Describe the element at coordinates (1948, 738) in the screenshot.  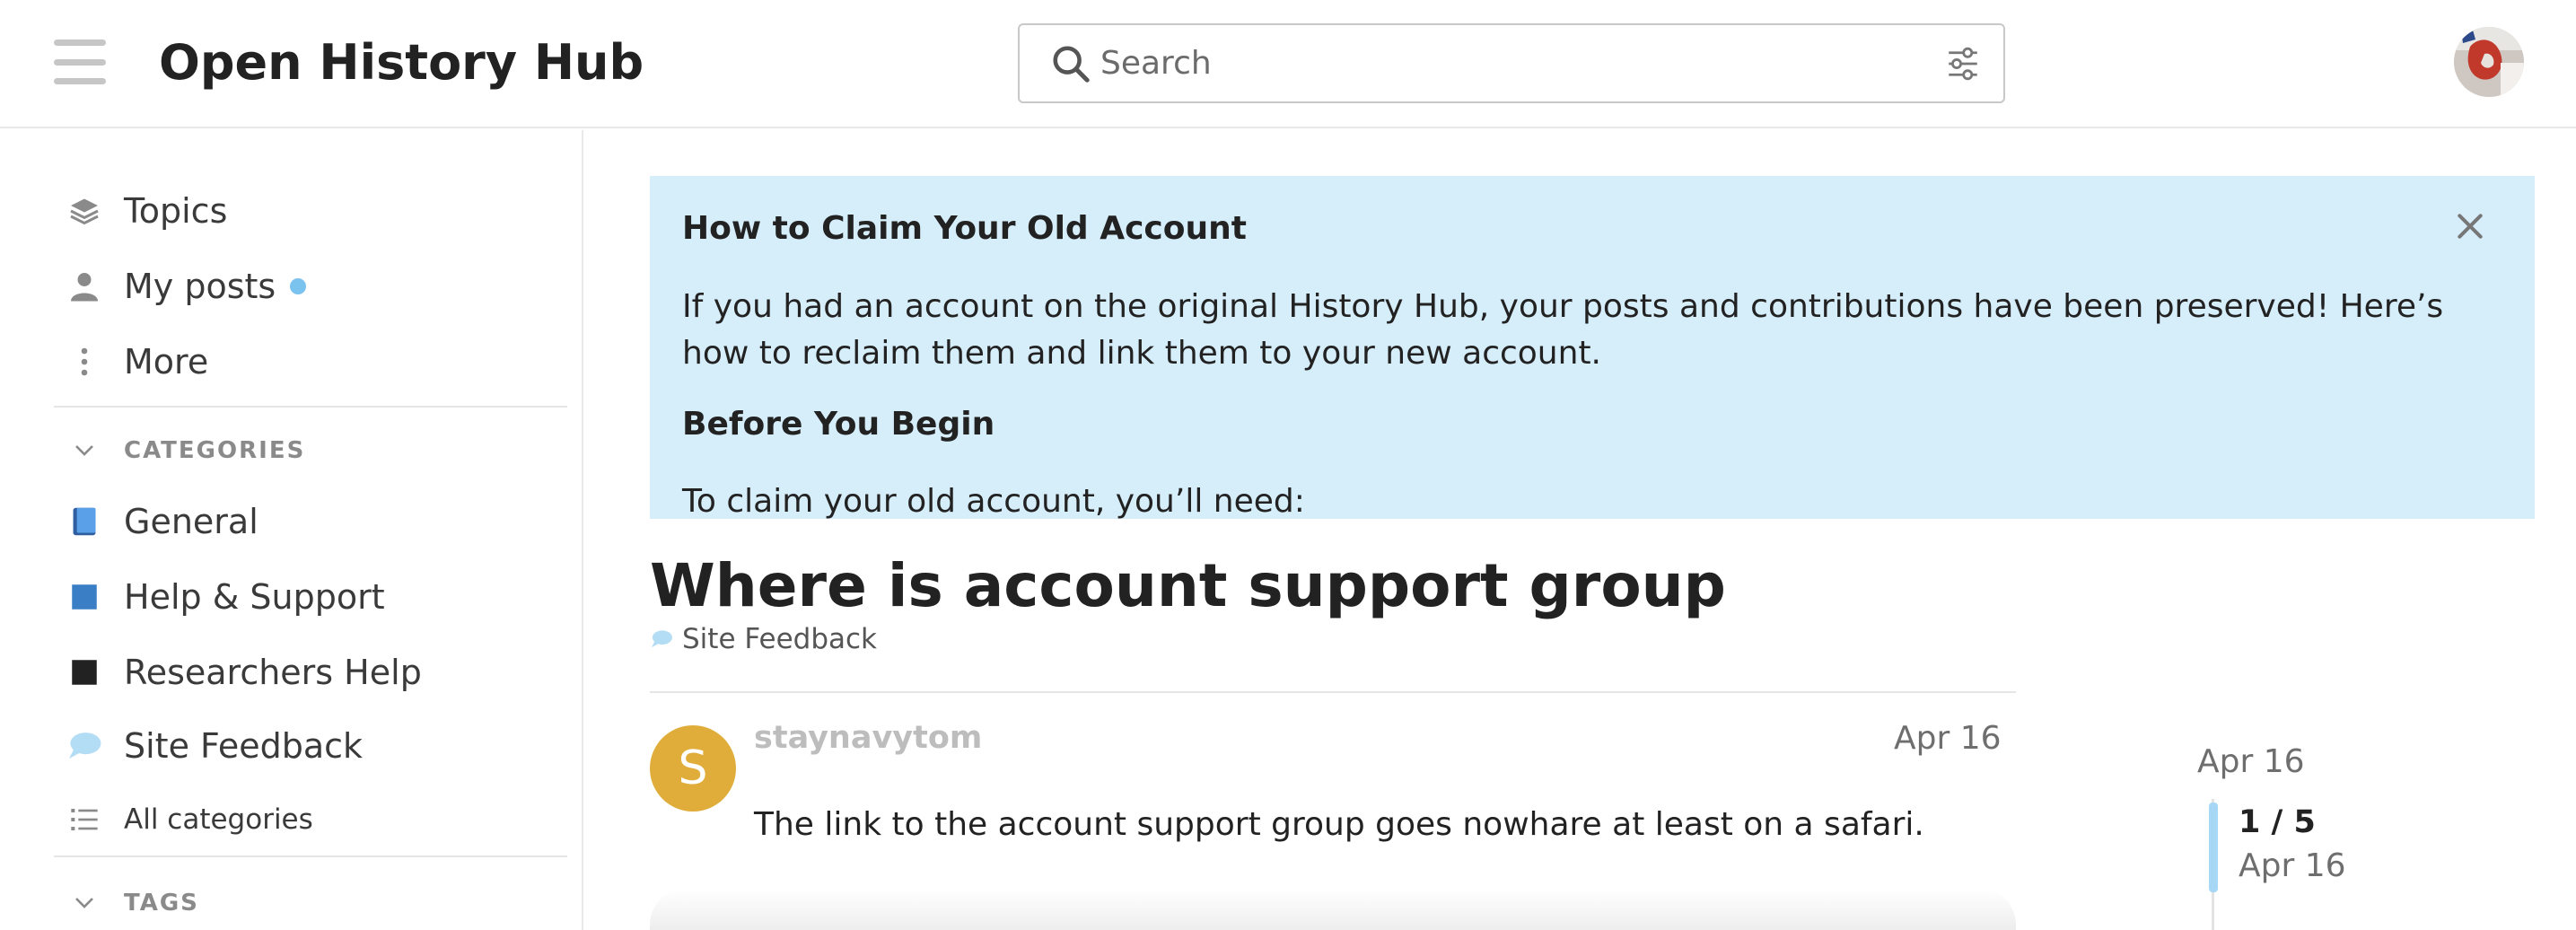
I see `post-date: Apr 16` at that location.